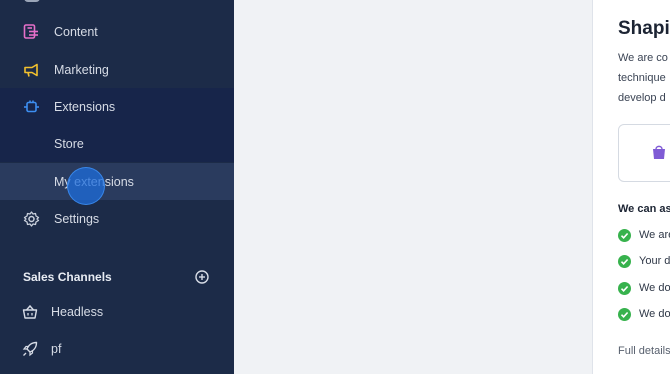 The height and width of the screenshot is (374, 670). Describe the element at coordinates (85, 106) in the screenshot. I see `sidebar-item-label: Extensions` at that location.